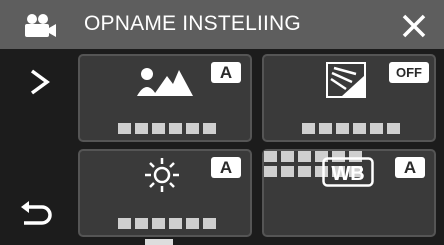 Image resolution: width=444 pixels, height=245 pixels. I want to click on wb-icon-label: WB, so click(347, 174).